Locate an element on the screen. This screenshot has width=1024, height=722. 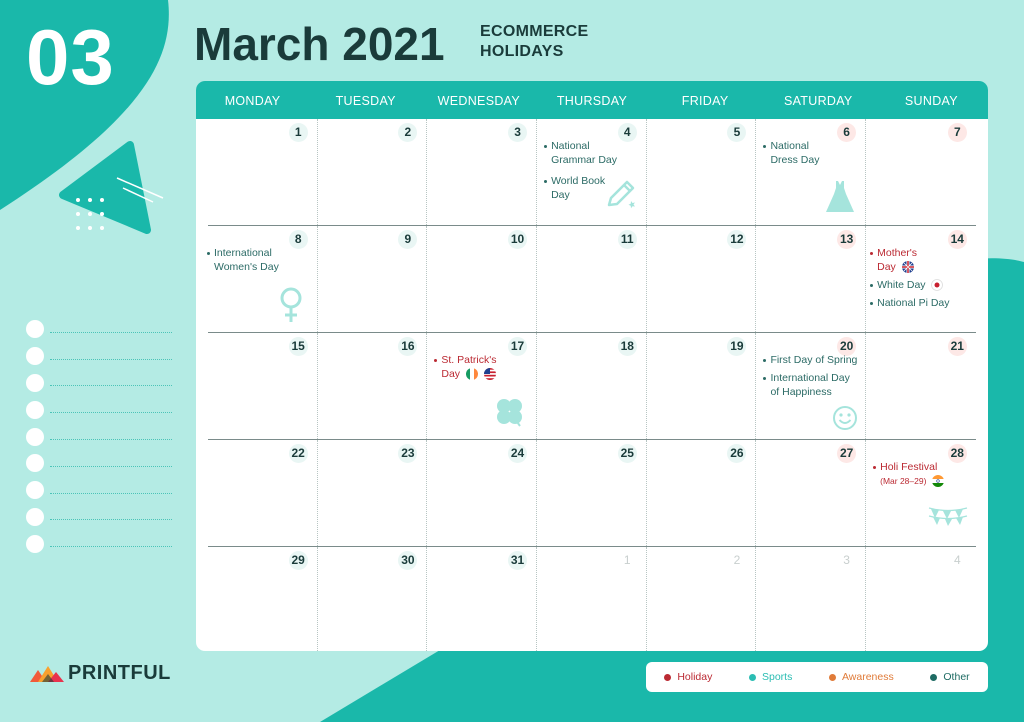
day-cell: 27 is located at coordinates (811, 493).